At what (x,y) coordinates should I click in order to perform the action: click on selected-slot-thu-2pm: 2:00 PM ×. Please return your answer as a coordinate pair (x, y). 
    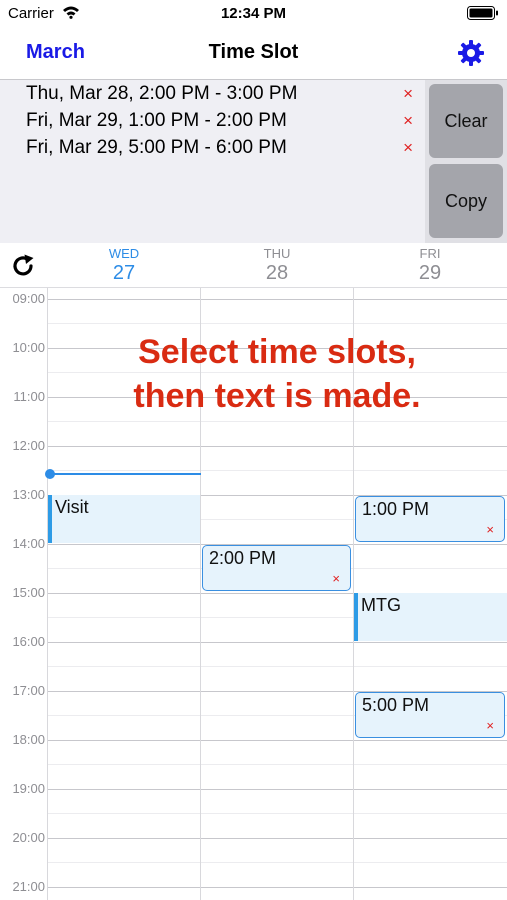
    Looking at the image, I should click on (276, 568).